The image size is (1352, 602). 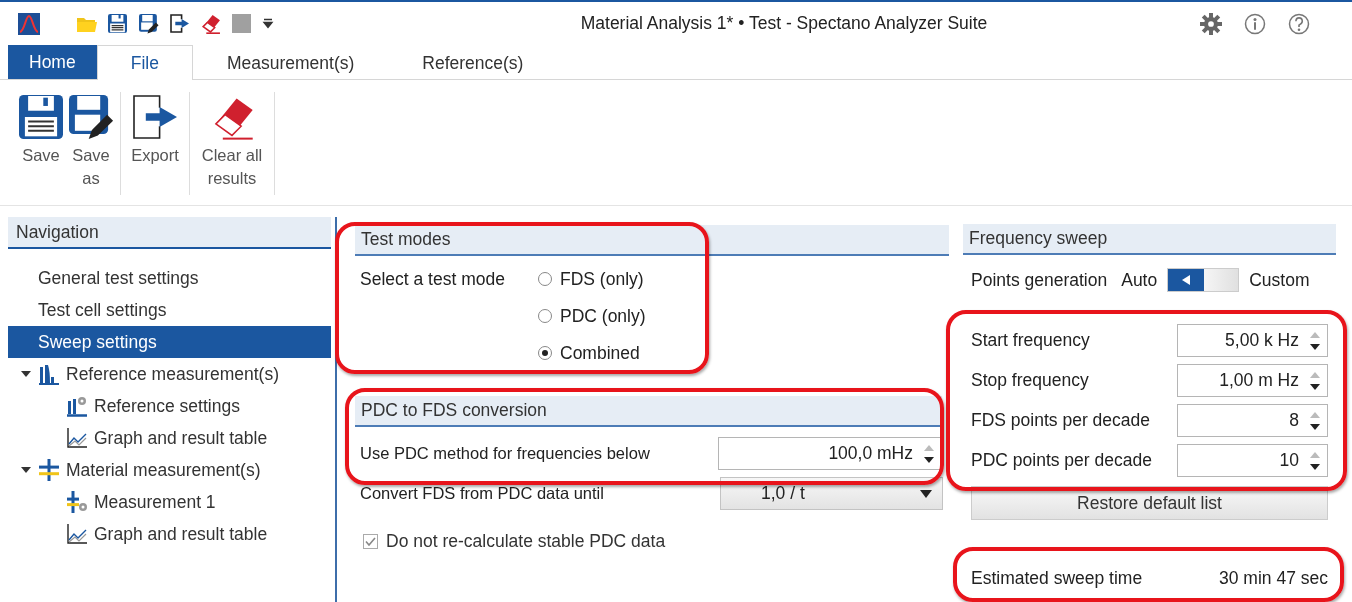 I want to click on field-label: Stop frequency, so click(x=1030, y=380).